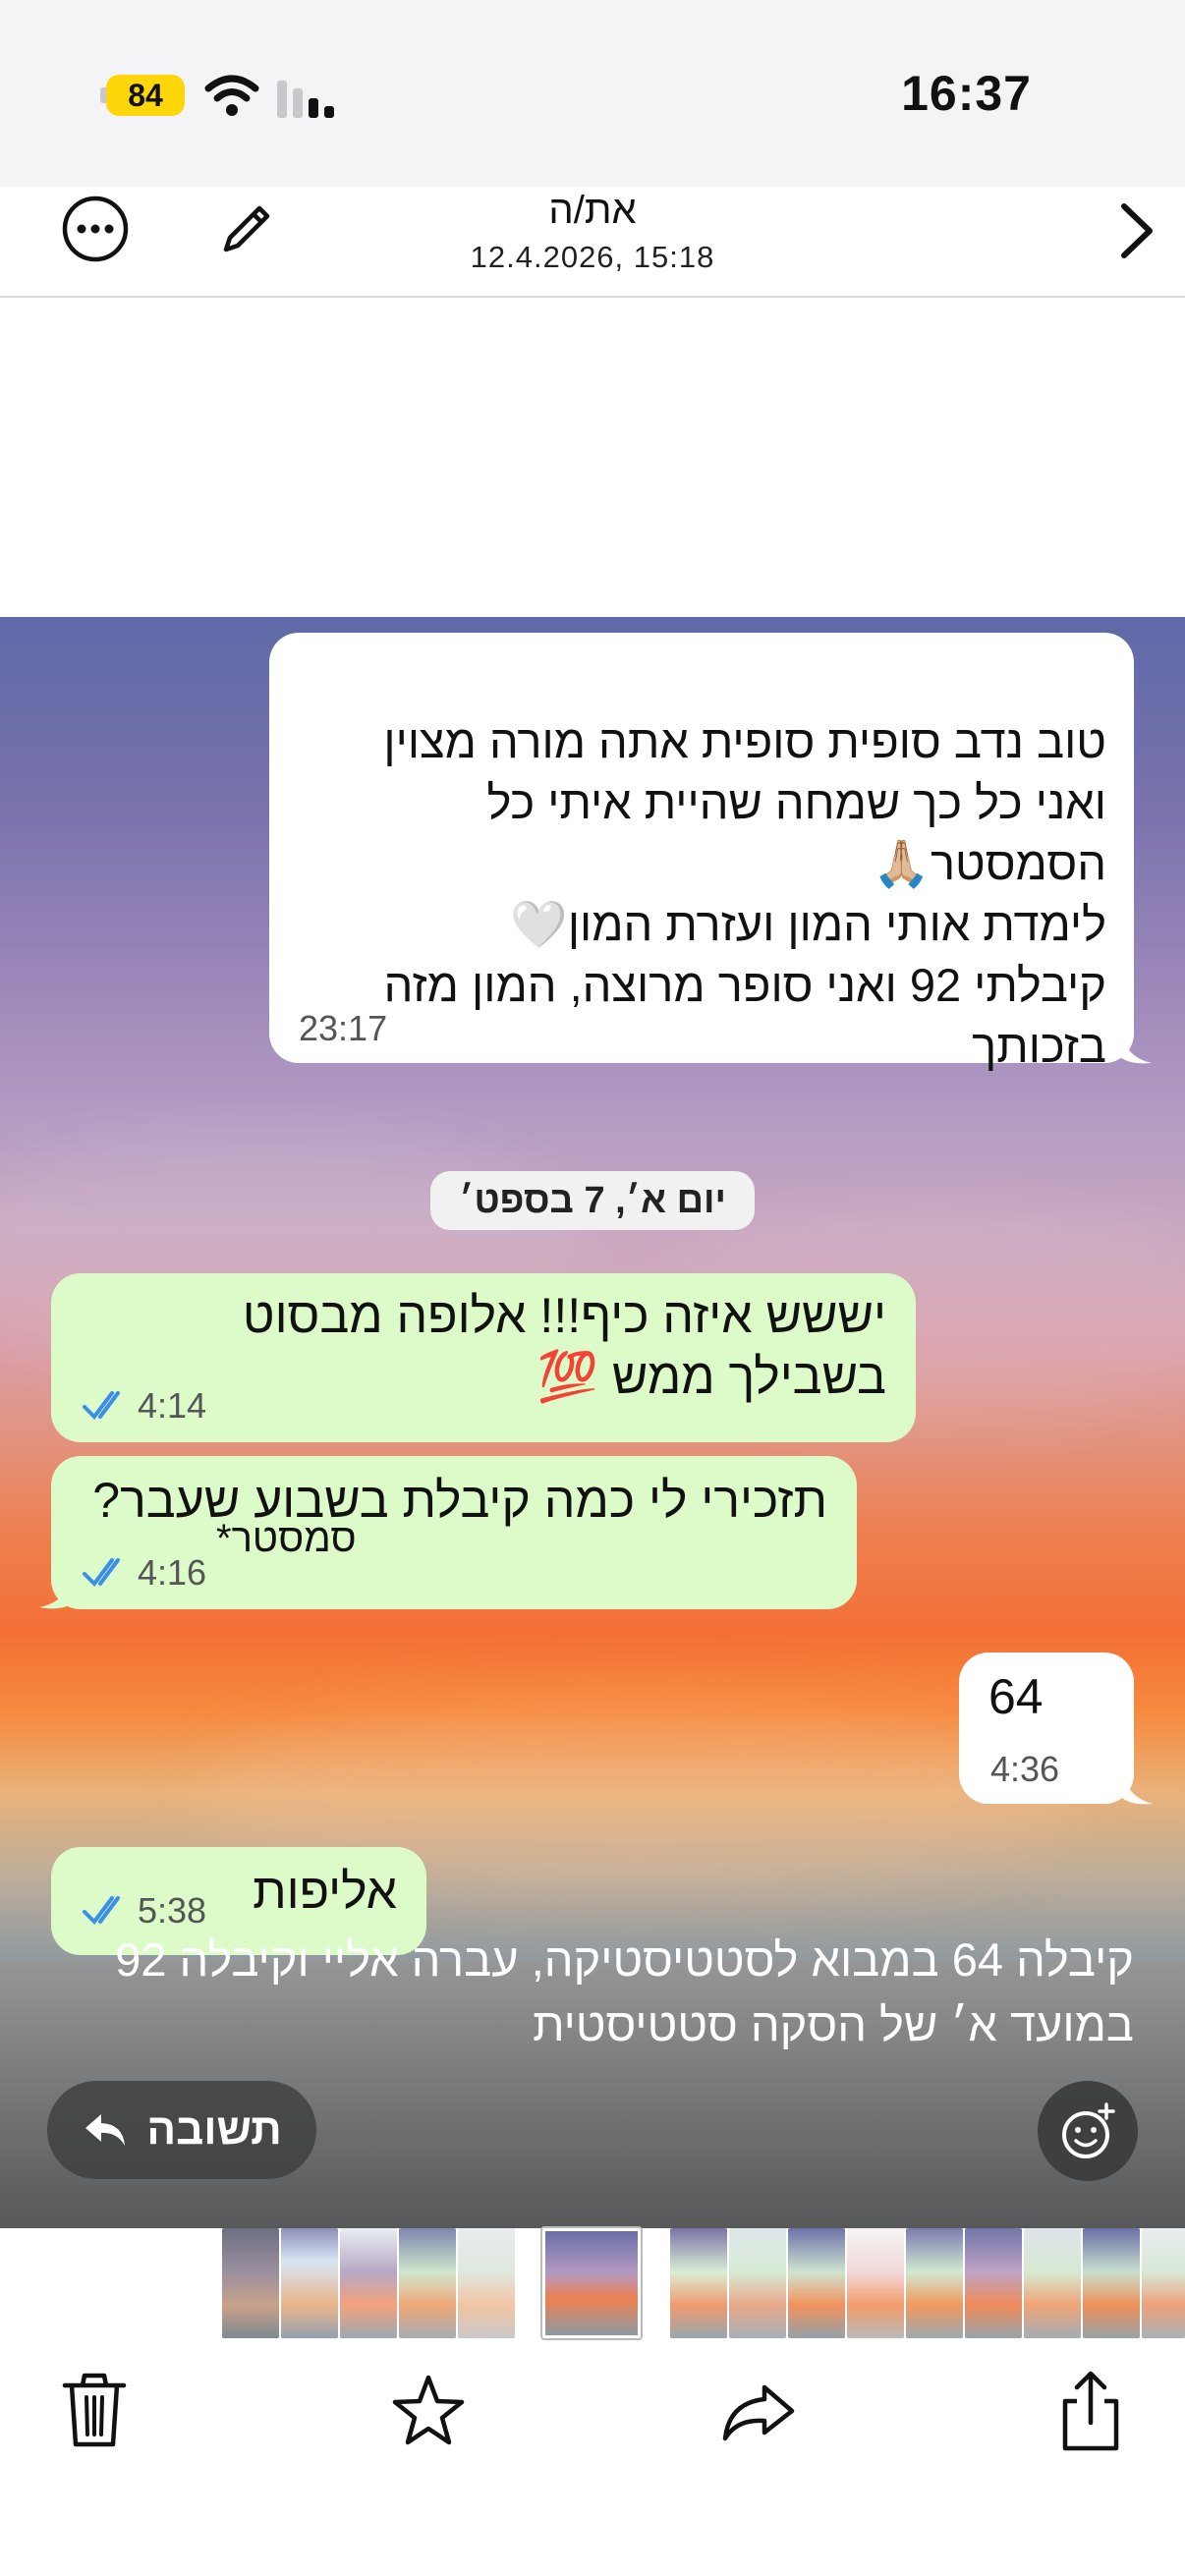  What do you see at coordinates (306, 99) in the screenshot?
I see `cellular-signal-icon` at bounding box center [306, 99].